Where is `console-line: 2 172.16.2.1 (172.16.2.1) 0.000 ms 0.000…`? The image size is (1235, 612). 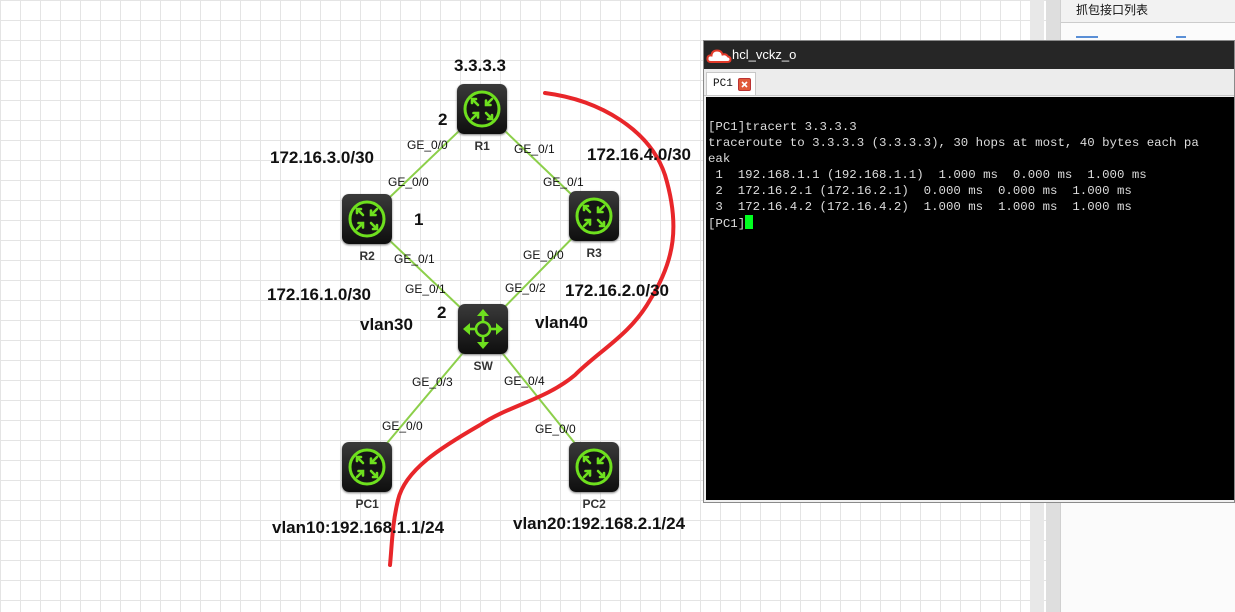
console-line: 2 172.16.2.1 (172.16.2.1) 0.000 ms 0.000… is located at coordinates (920, 191).